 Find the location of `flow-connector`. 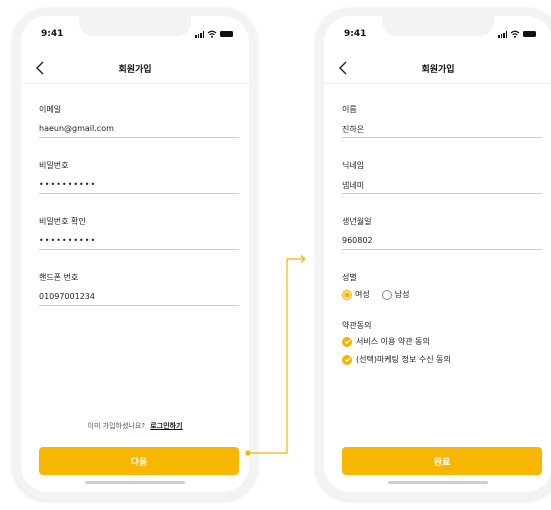

flow-connector is located at coordinates (275, 355).